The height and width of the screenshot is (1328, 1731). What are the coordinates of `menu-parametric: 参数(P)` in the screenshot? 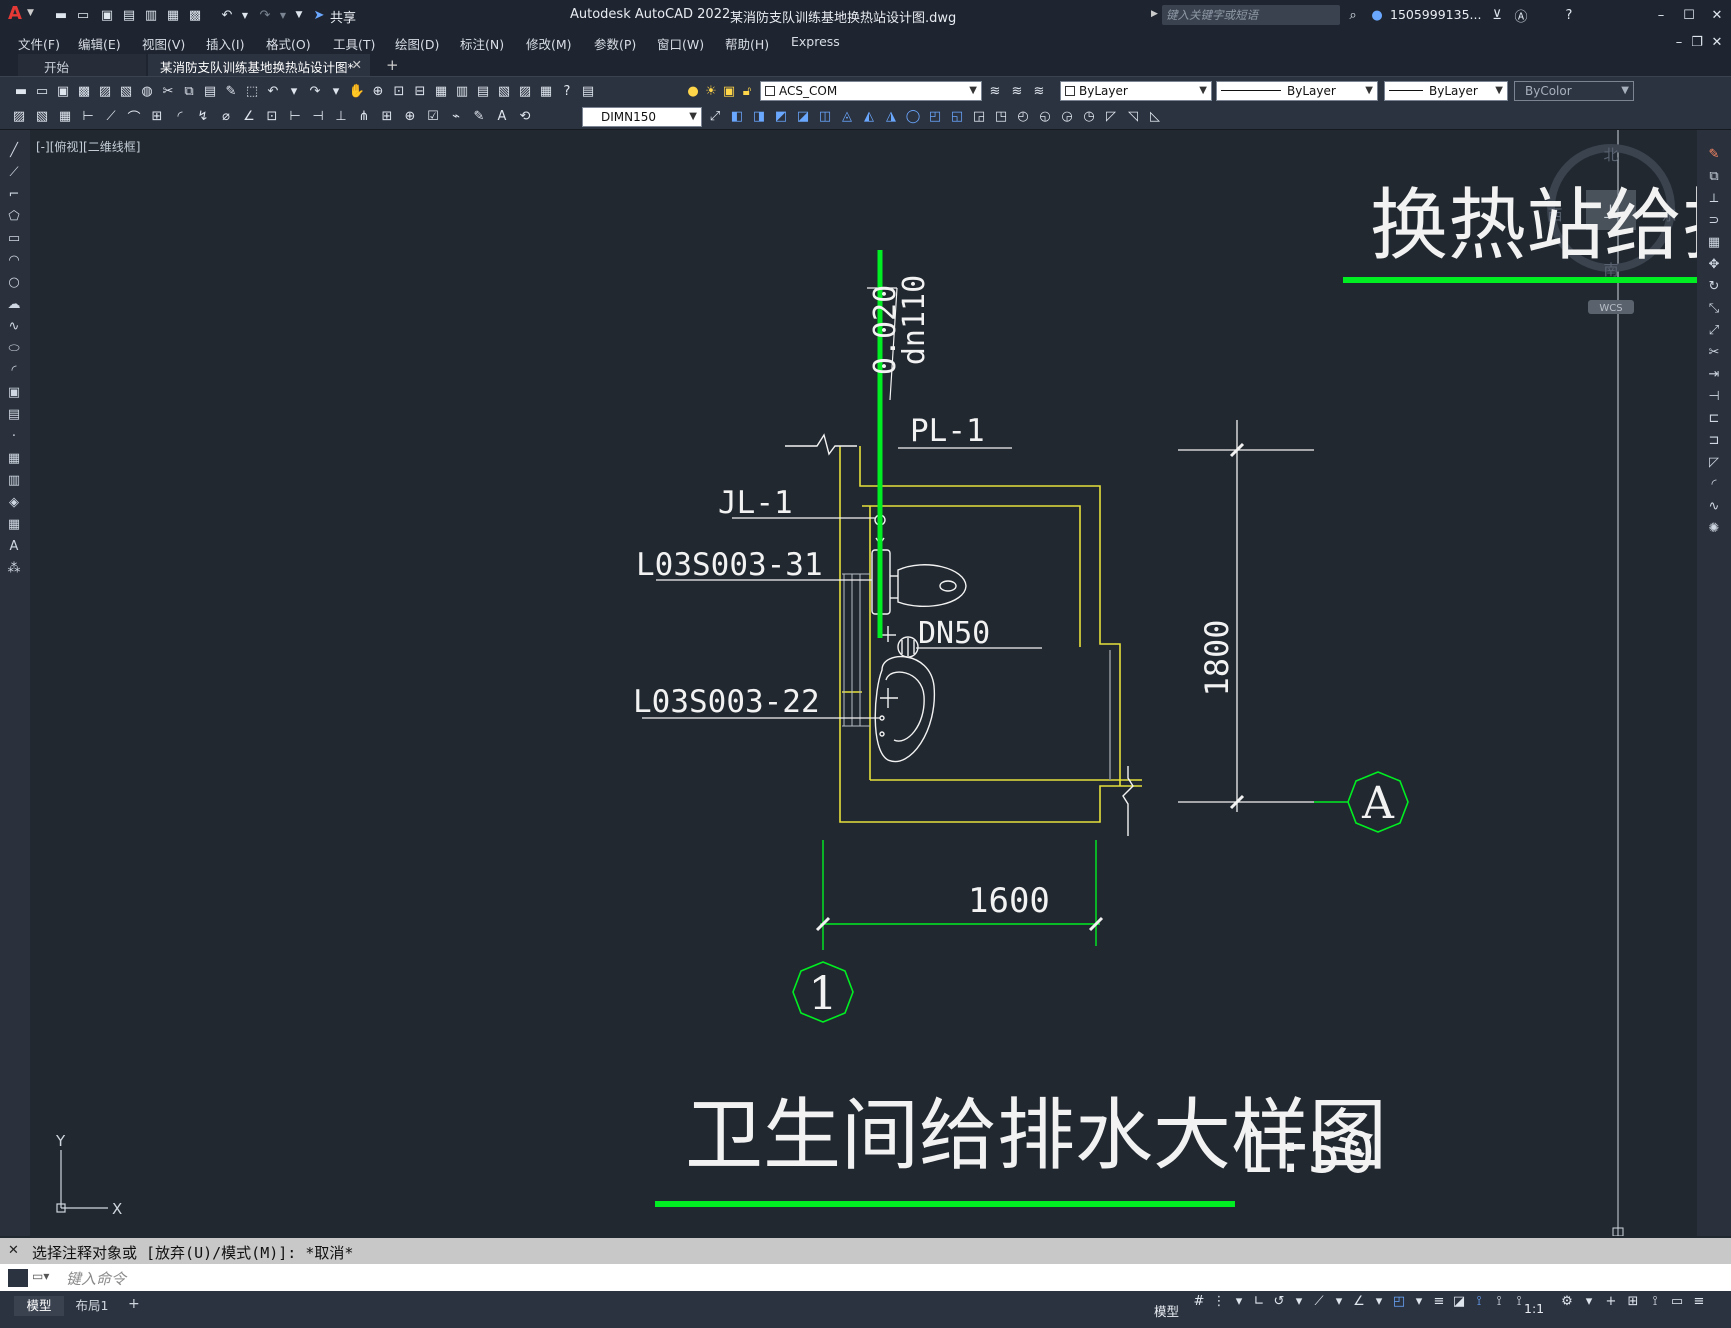 It's located at (615, 43).